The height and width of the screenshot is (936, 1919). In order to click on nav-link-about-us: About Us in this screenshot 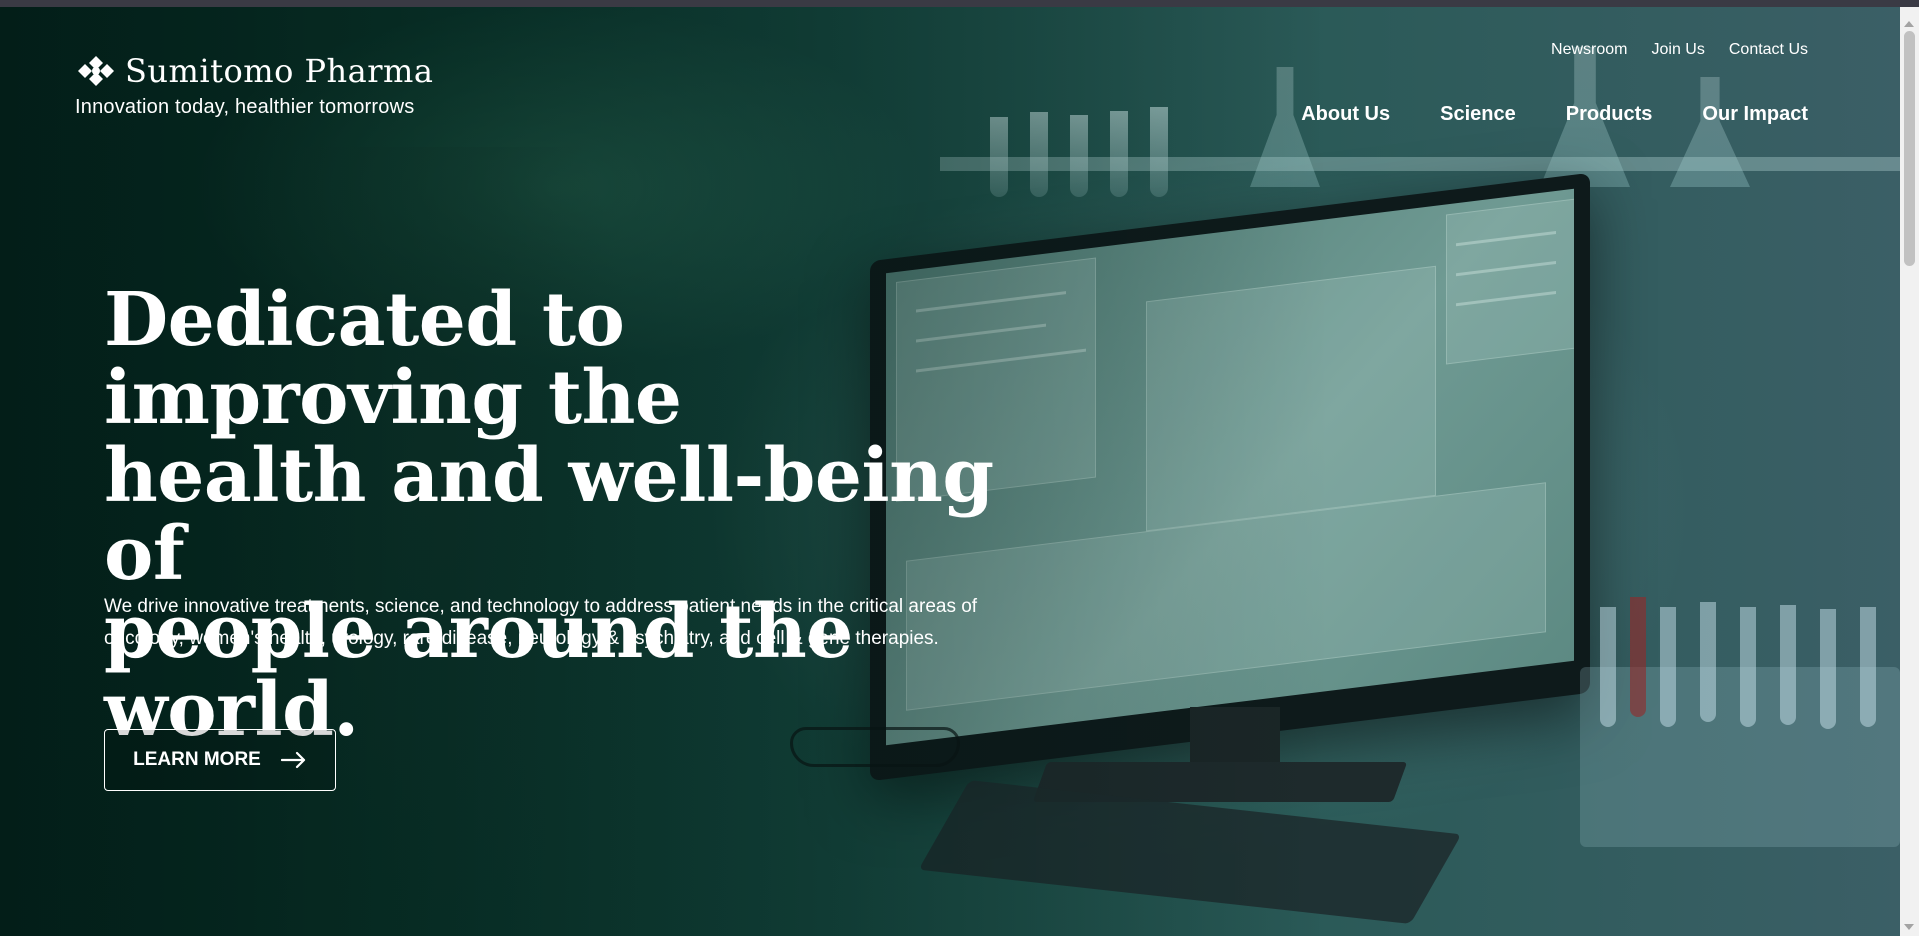, I will do `click(1345, 114)`.